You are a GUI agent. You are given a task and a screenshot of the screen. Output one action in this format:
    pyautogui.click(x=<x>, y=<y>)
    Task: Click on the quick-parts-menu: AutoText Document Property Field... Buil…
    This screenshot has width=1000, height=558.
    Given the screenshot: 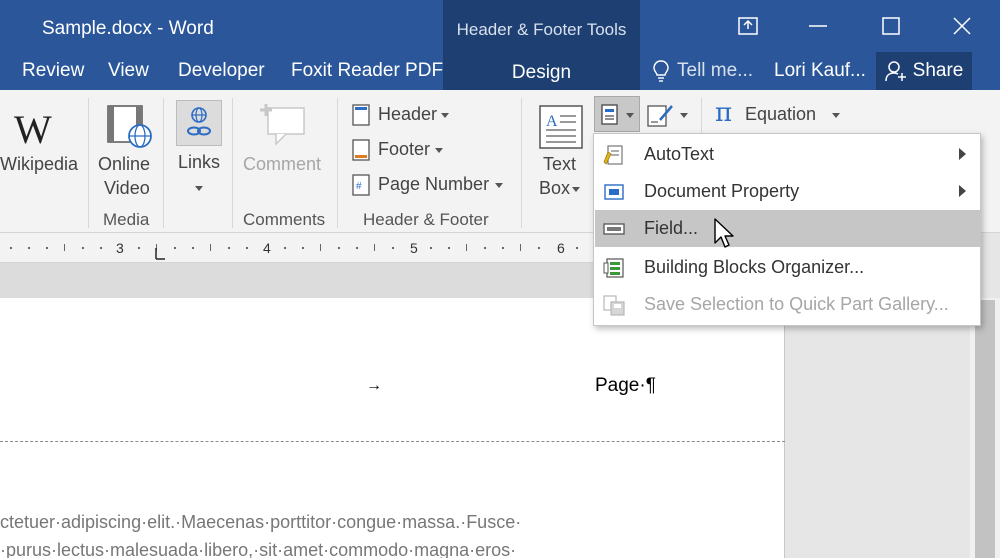 What is the action you would take?
    pyautogui.click(x=787, y=229)
    